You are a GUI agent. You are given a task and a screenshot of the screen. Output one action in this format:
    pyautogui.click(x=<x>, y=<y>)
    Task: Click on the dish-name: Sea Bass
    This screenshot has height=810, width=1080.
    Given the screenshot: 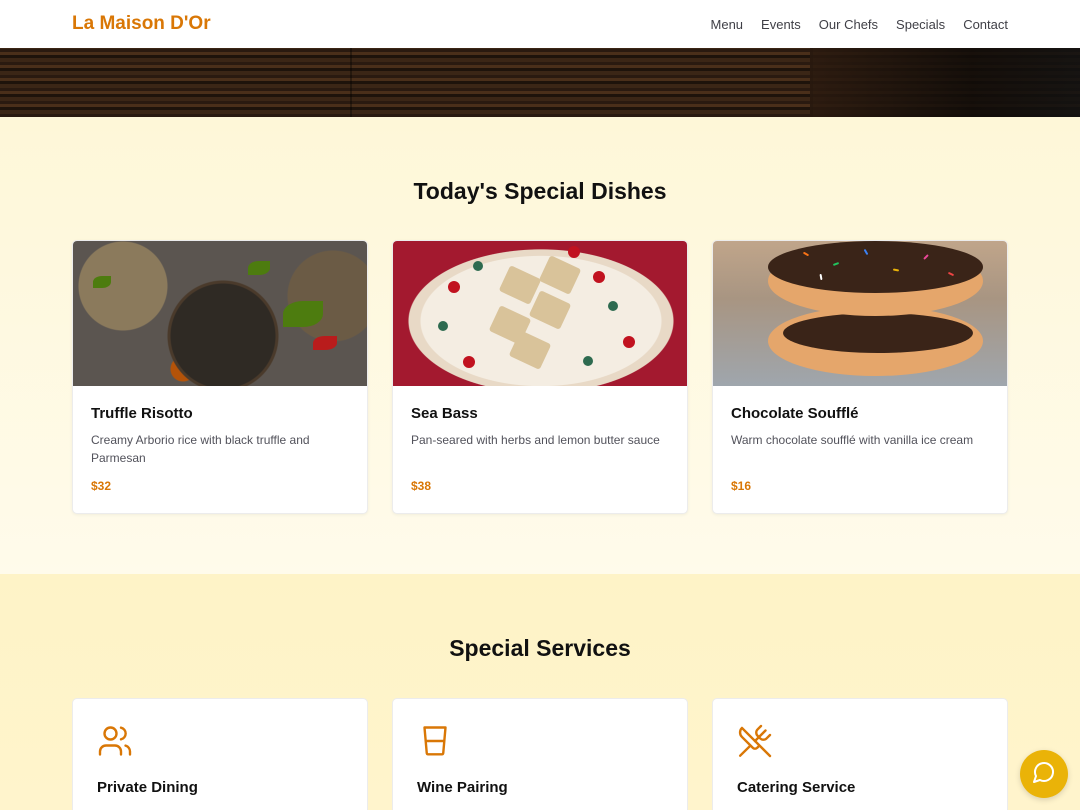 What is the action you would take?
    pyautogui.click(x=444, y=413)
    